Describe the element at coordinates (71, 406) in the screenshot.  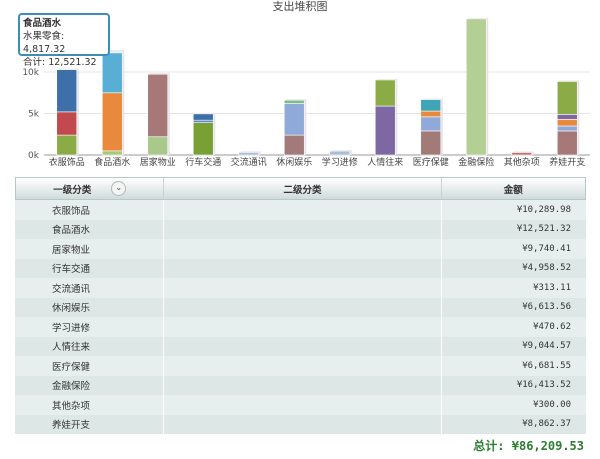
I see `row-category: 其他杂项` at that location.